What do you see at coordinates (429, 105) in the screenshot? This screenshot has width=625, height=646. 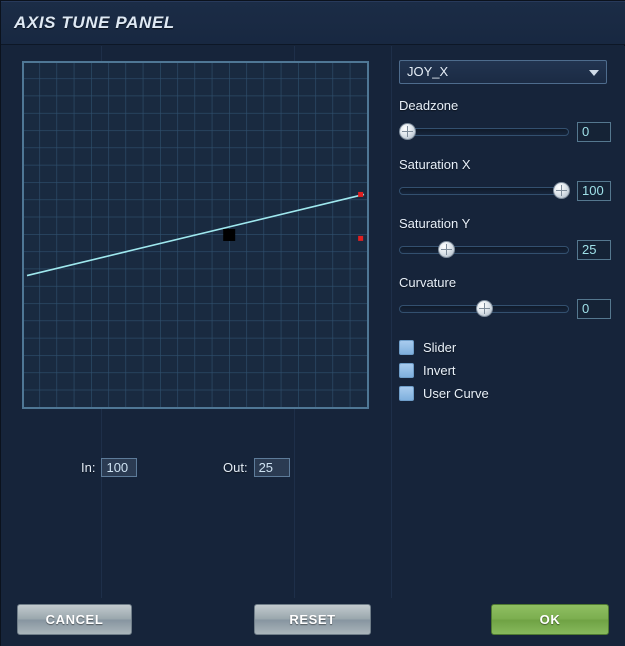 I see `slider-label: Deadzone` at bounding box center [429, 105].